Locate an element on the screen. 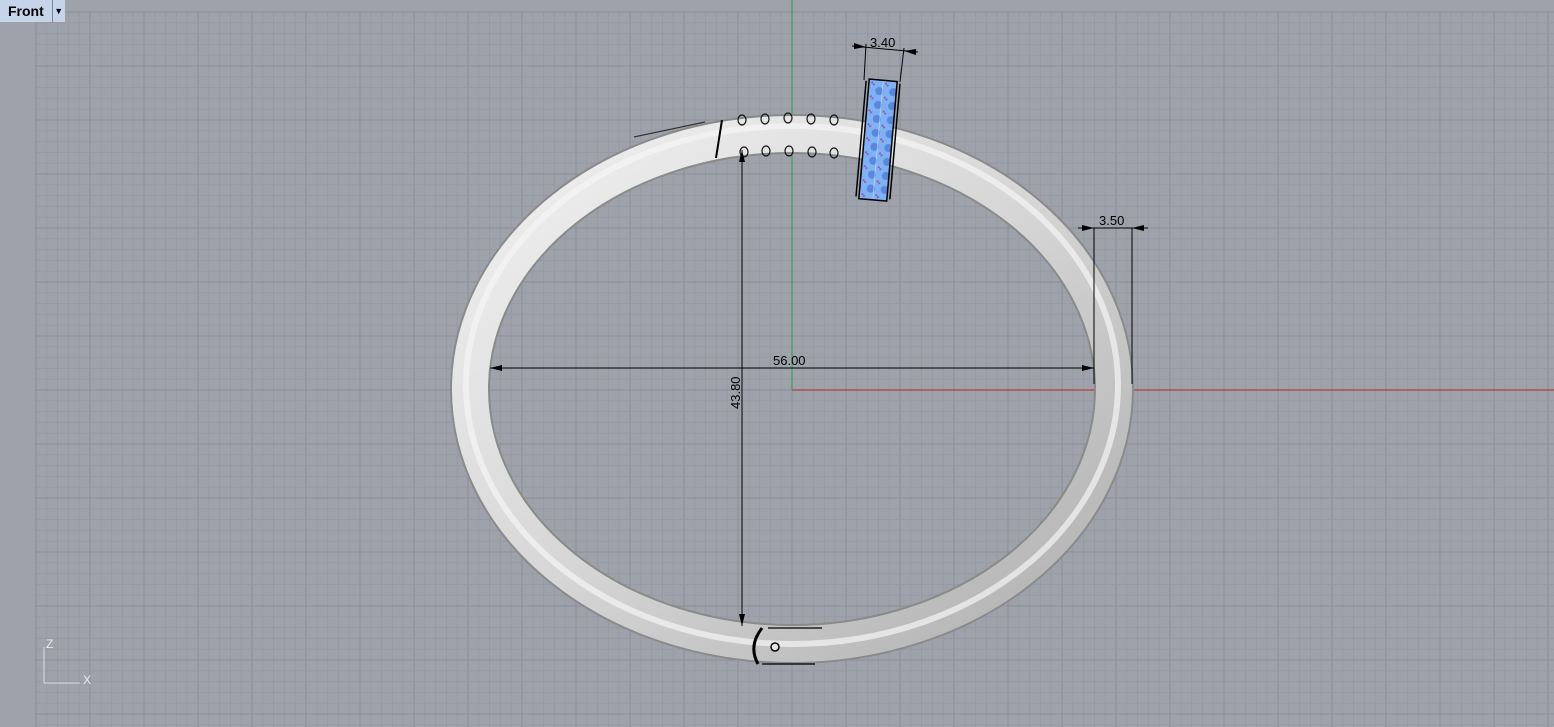 Image resolution: width=1554 pixels, height=727 pixels. dropdown-arrow-icon: ▼ is located at coordinates (58, 11).